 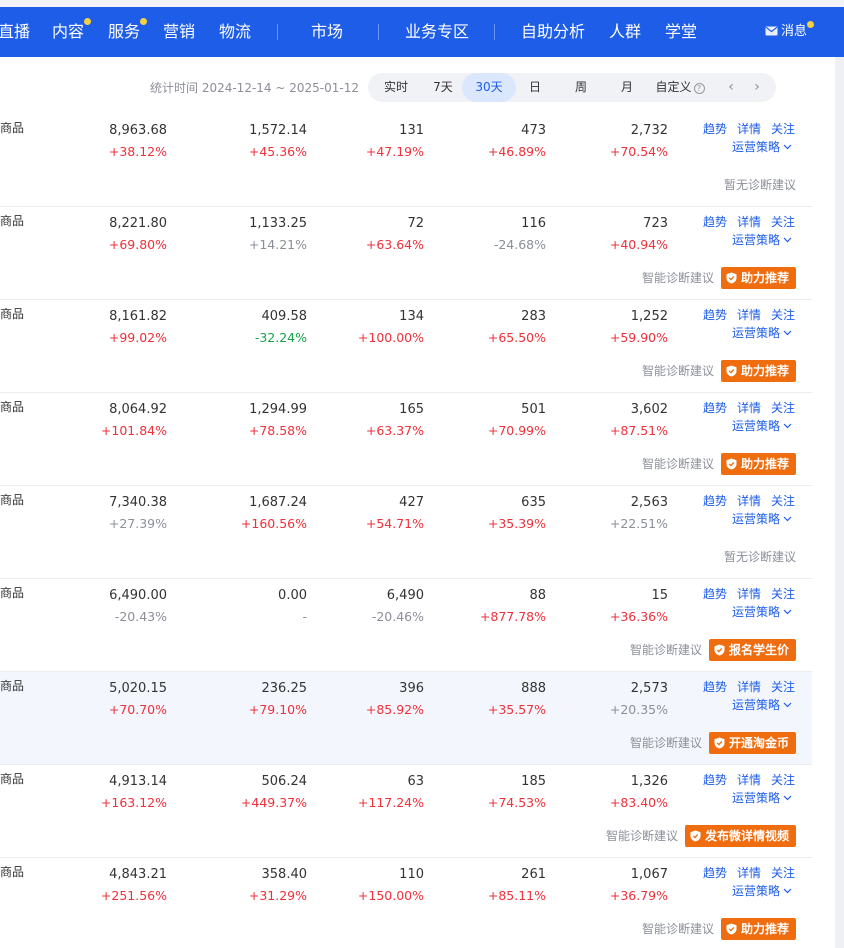 I want to click on nav-item-0: 直播, so click(x=15, y=32).